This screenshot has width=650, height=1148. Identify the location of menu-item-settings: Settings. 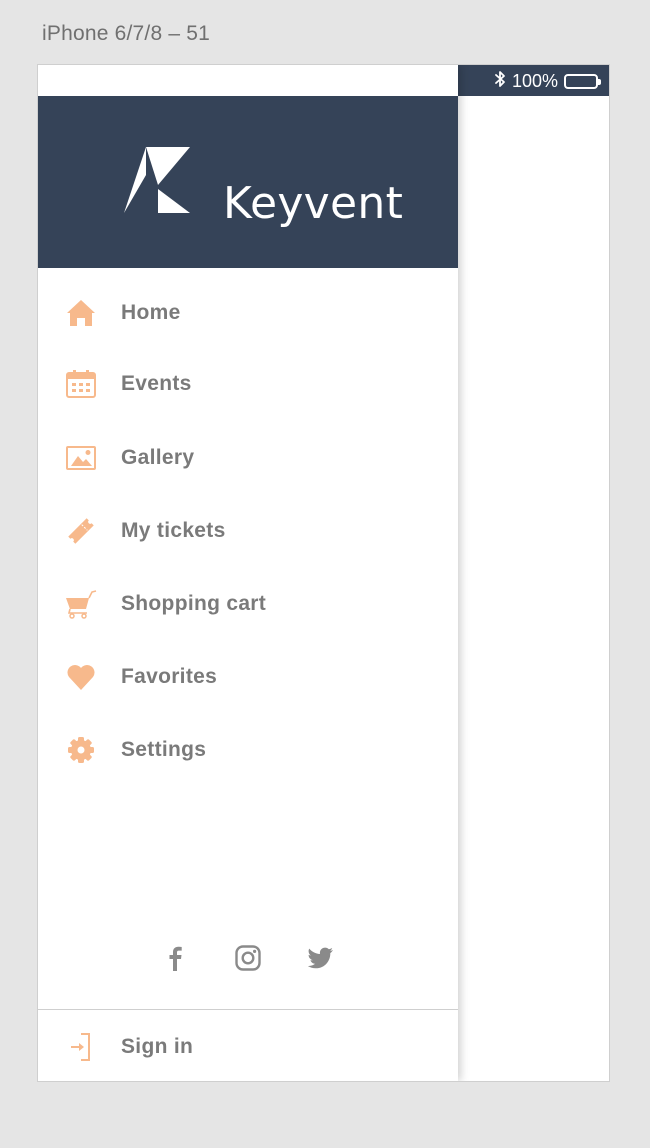
(248, 750).